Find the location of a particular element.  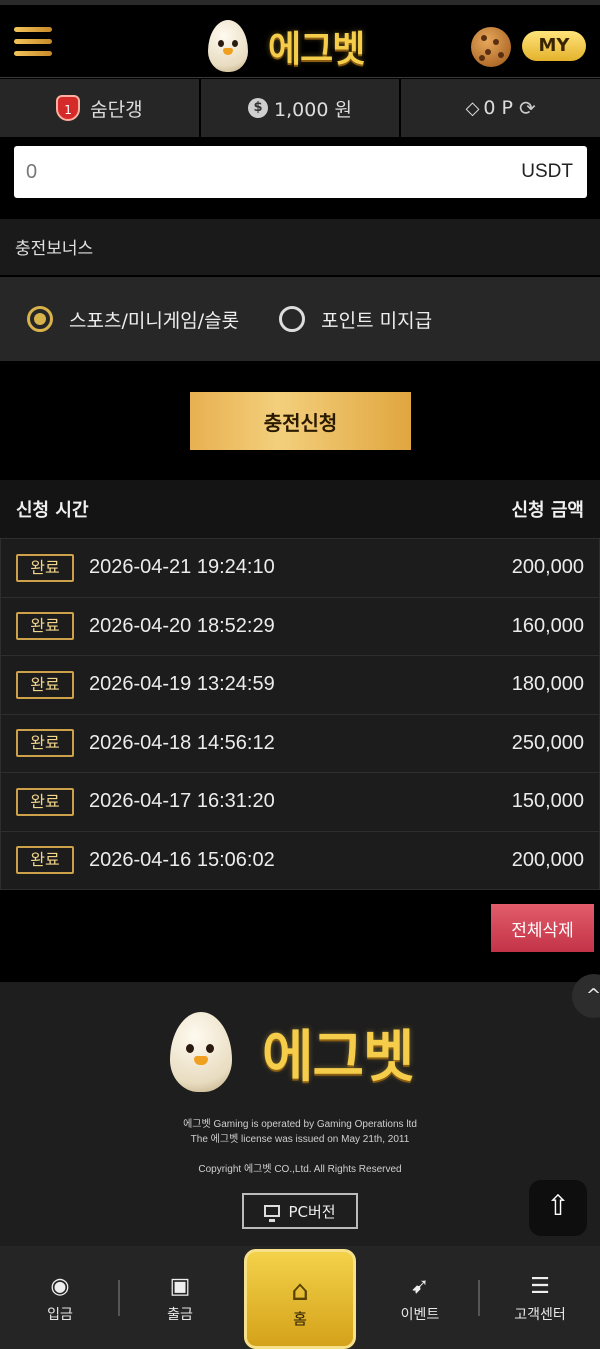

history-row: 완료 2026-04-16 15:06:02 200,000 is located at coordinates (300, 860).